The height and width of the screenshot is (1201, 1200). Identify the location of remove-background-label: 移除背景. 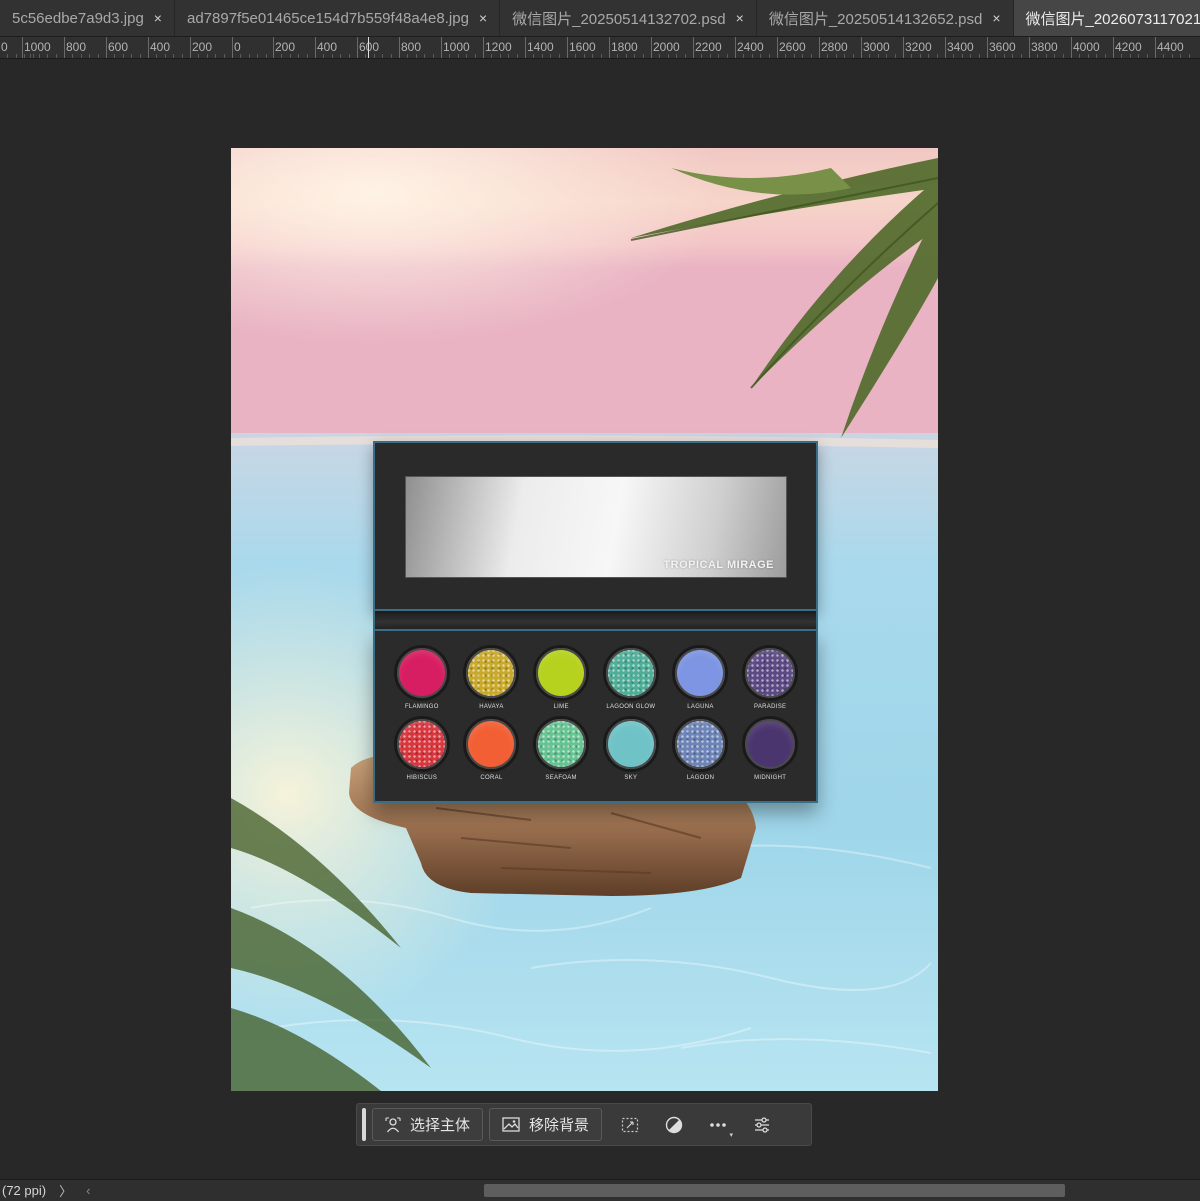
(559, 1124).